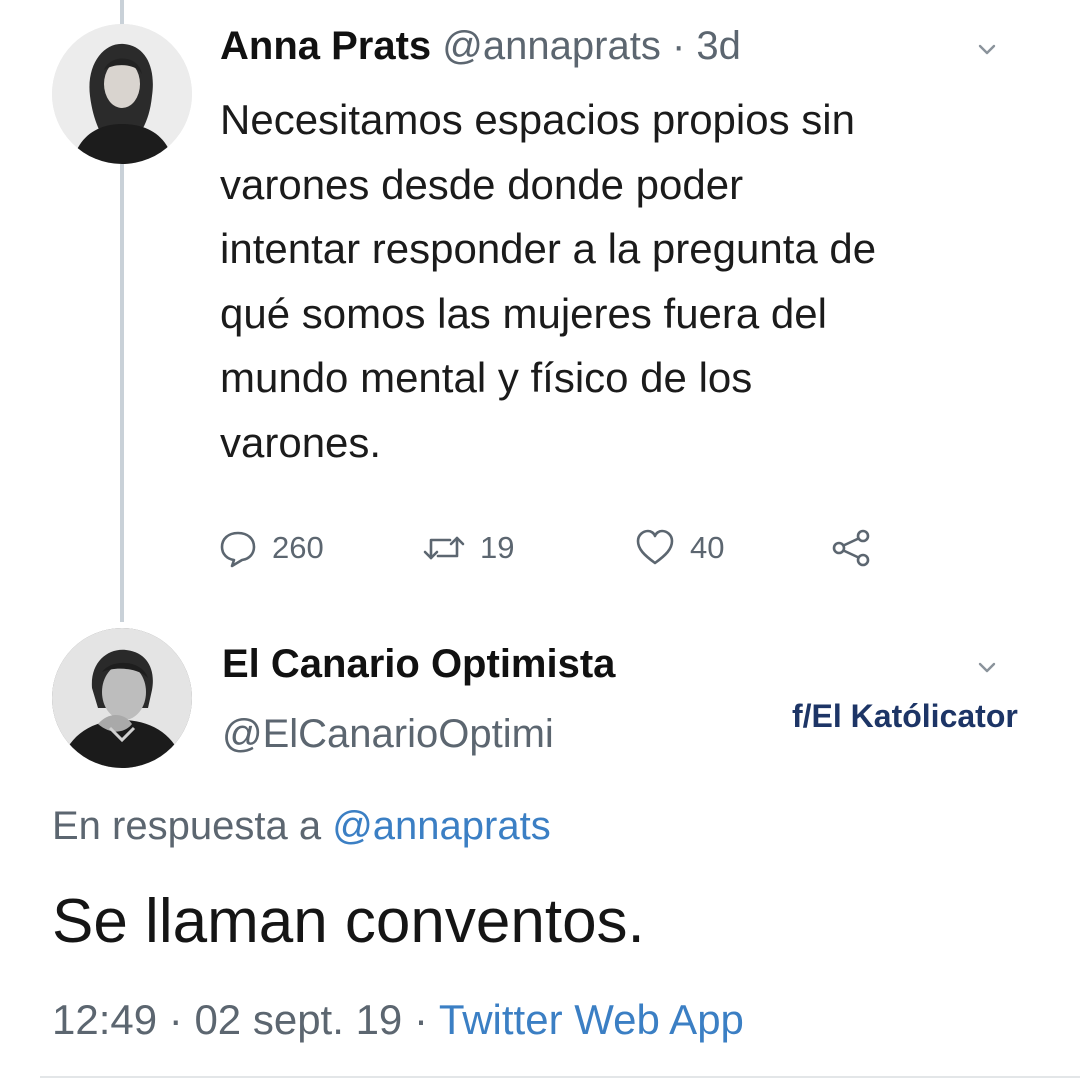 Image resolution: width=1080 pixels, height=1079 pixels. I want to click on share-button, so click(858, 548).